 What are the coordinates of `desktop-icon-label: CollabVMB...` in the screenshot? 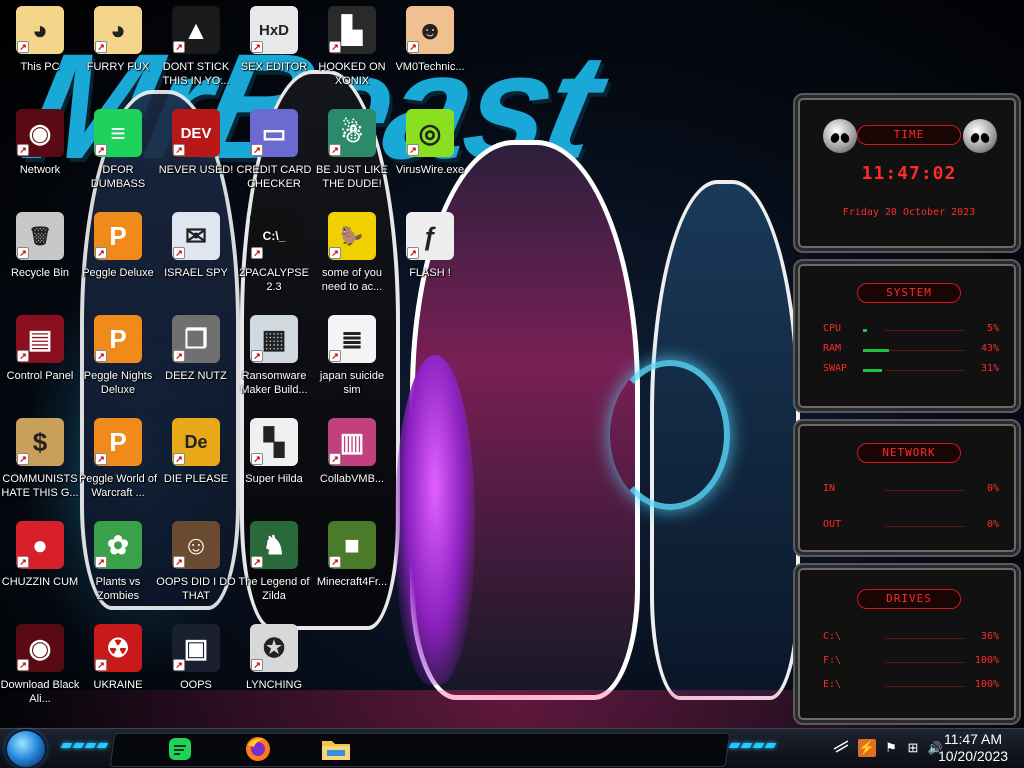 It's located at (352, 479).